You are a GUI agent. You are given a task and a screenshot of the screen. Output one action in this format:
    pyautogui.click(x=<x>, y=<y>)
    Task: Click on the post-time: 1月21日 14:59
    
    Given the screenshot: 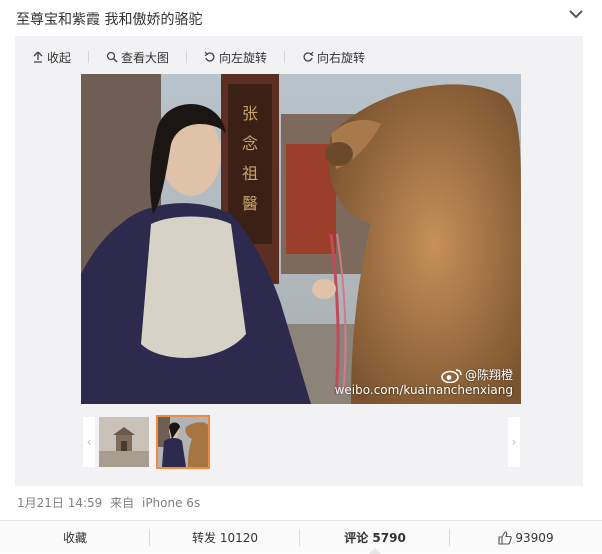 What is the action you would take?
    pyautogui.click(x=59, y=503)
    